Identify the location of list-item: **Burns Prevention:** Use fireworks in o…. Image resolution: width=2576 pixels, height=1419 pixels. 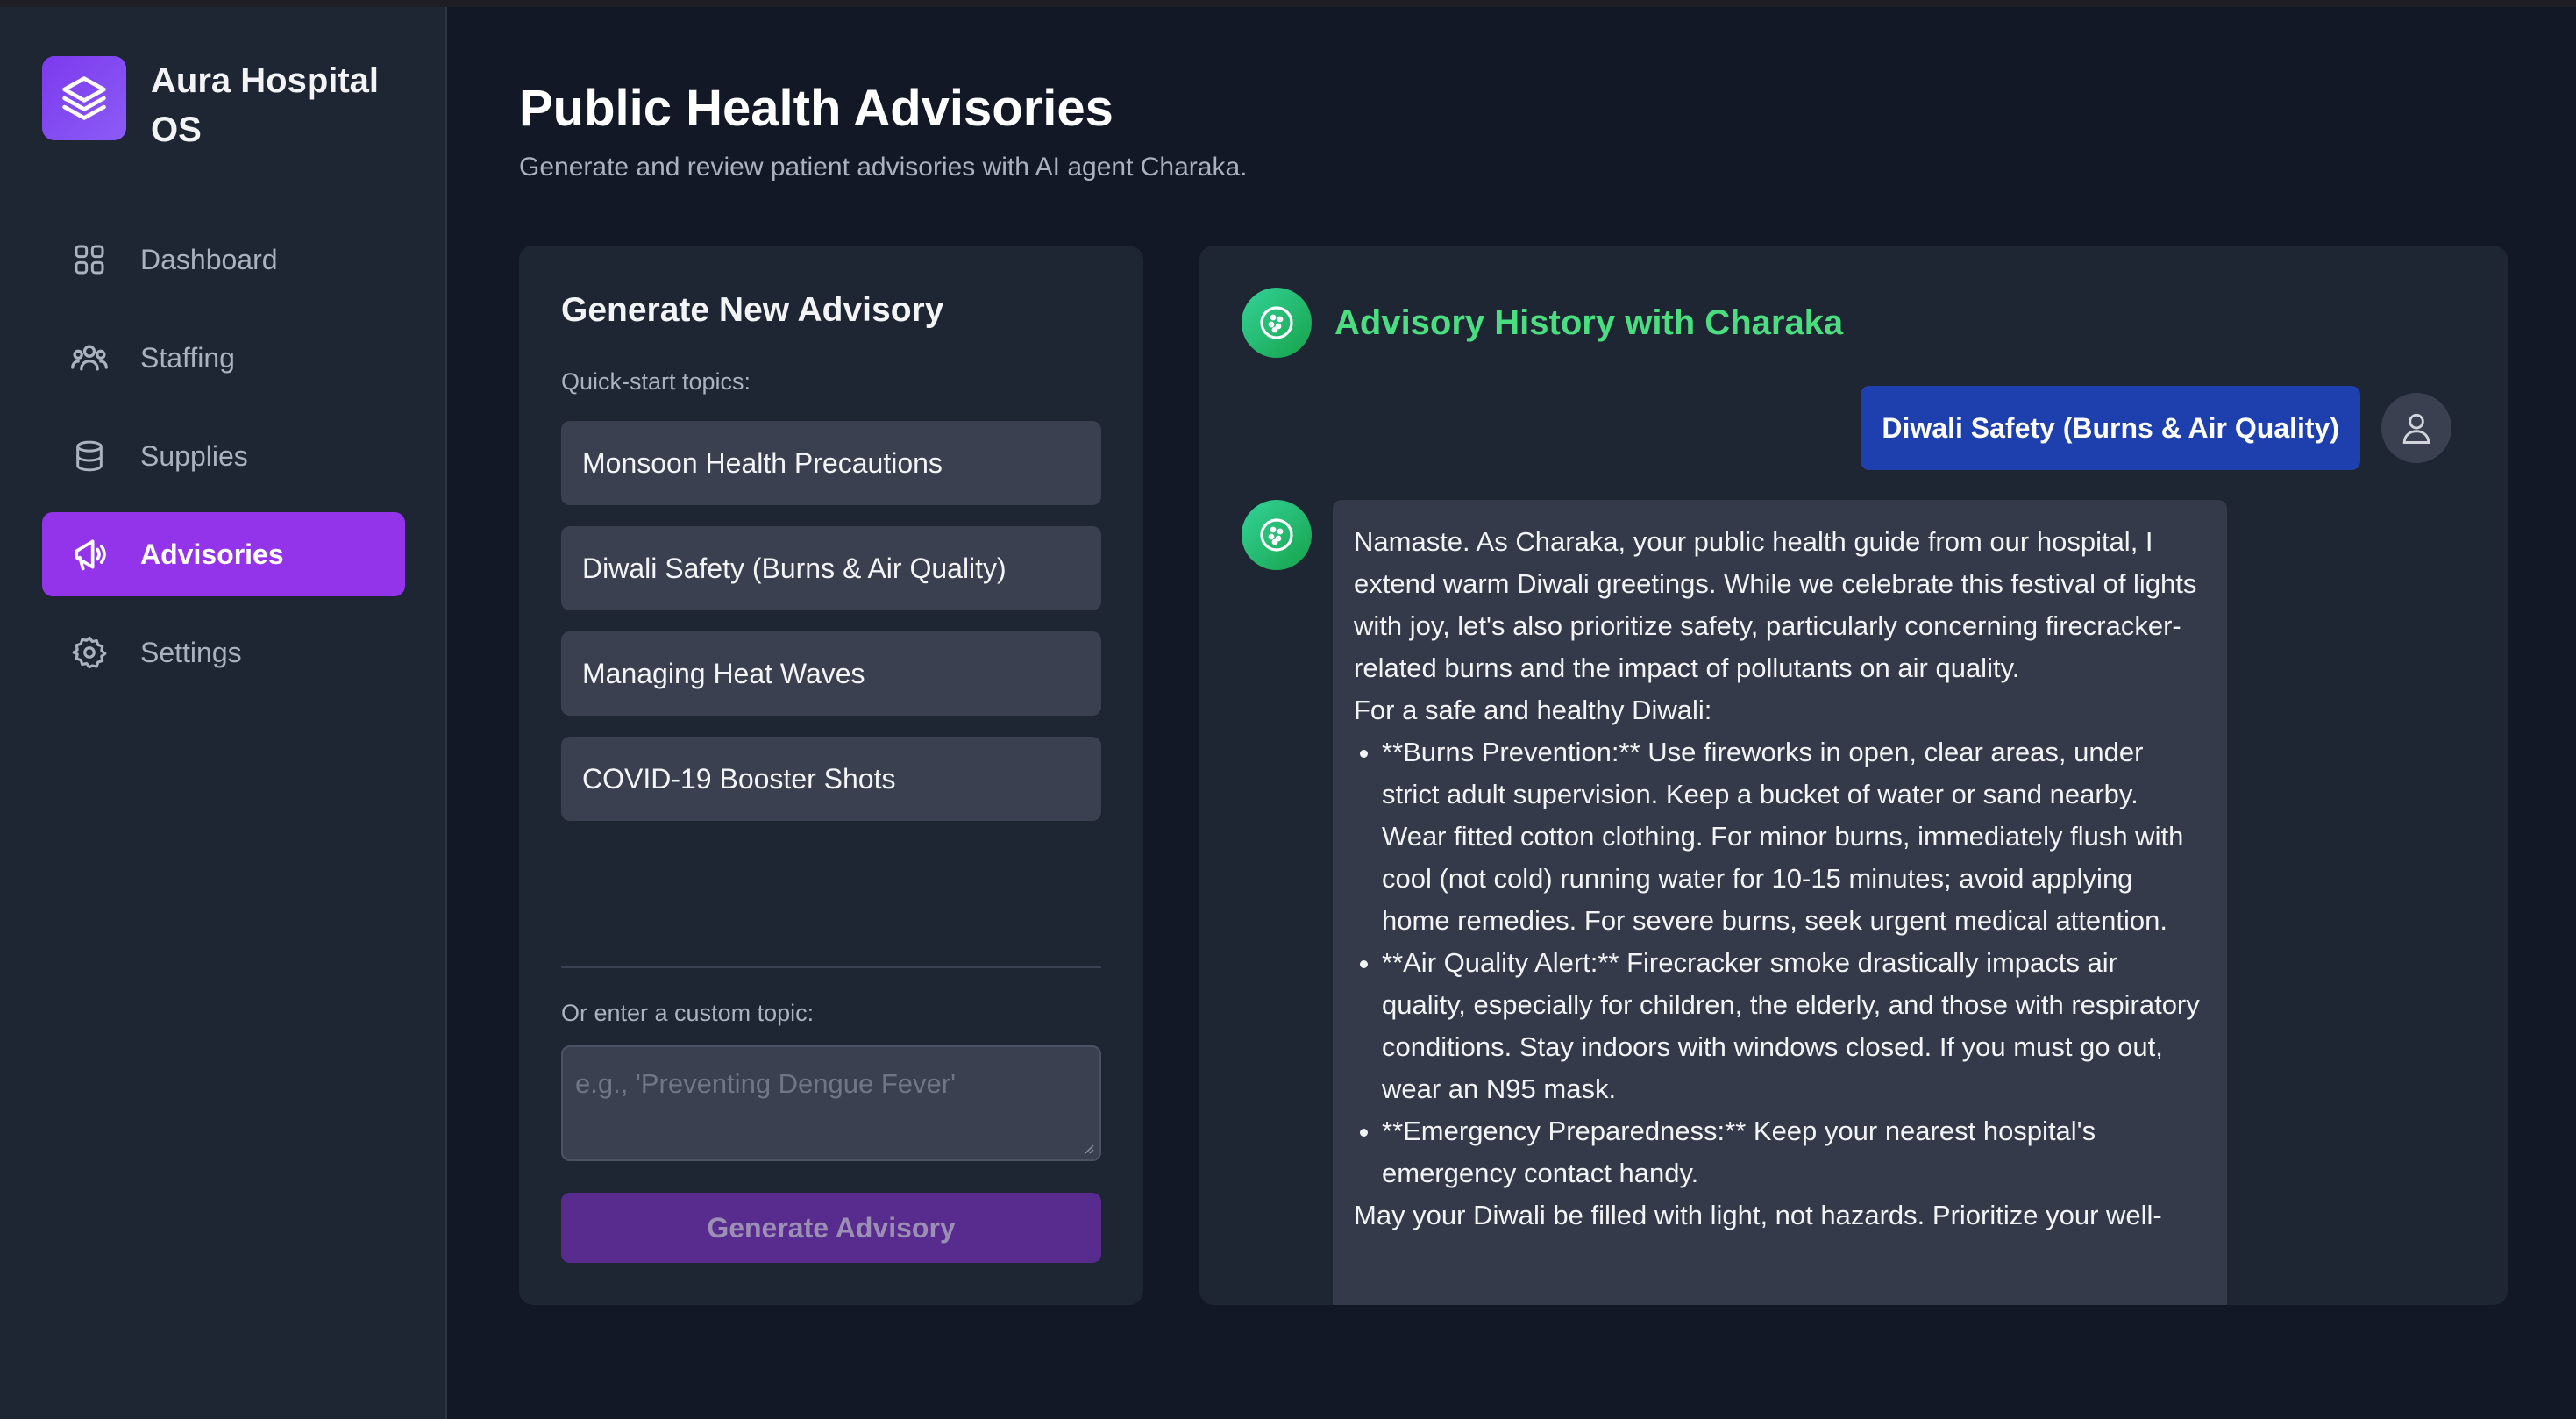
(1794, 836).